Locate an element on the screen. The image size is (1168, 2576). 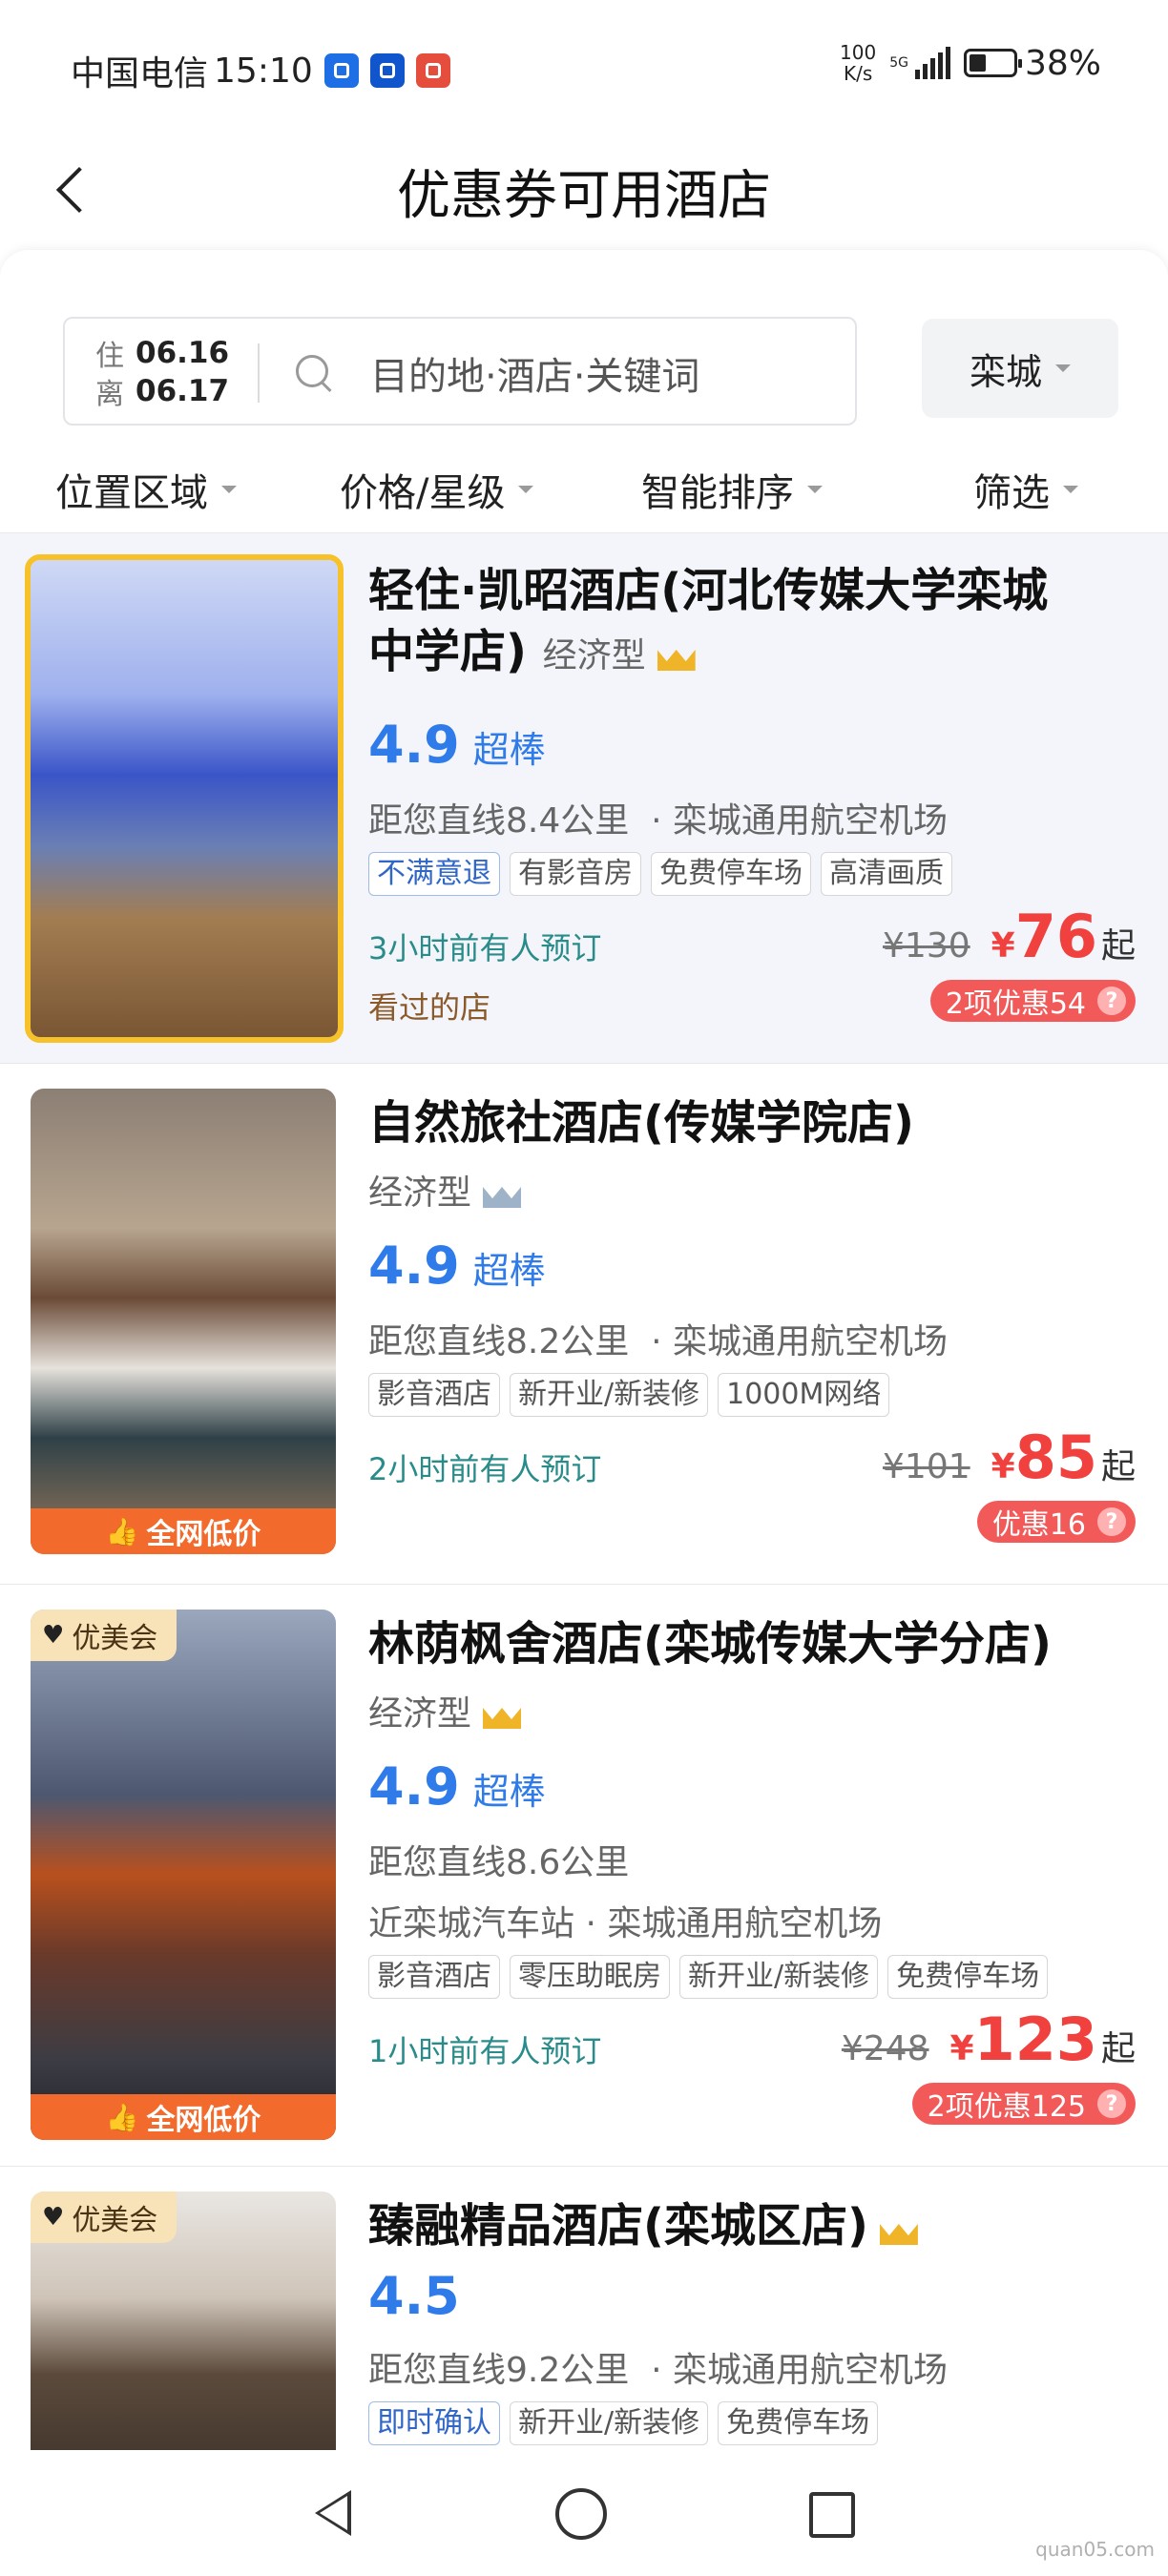
filter-more: 筛选 is located at coordinates (1025, 489).